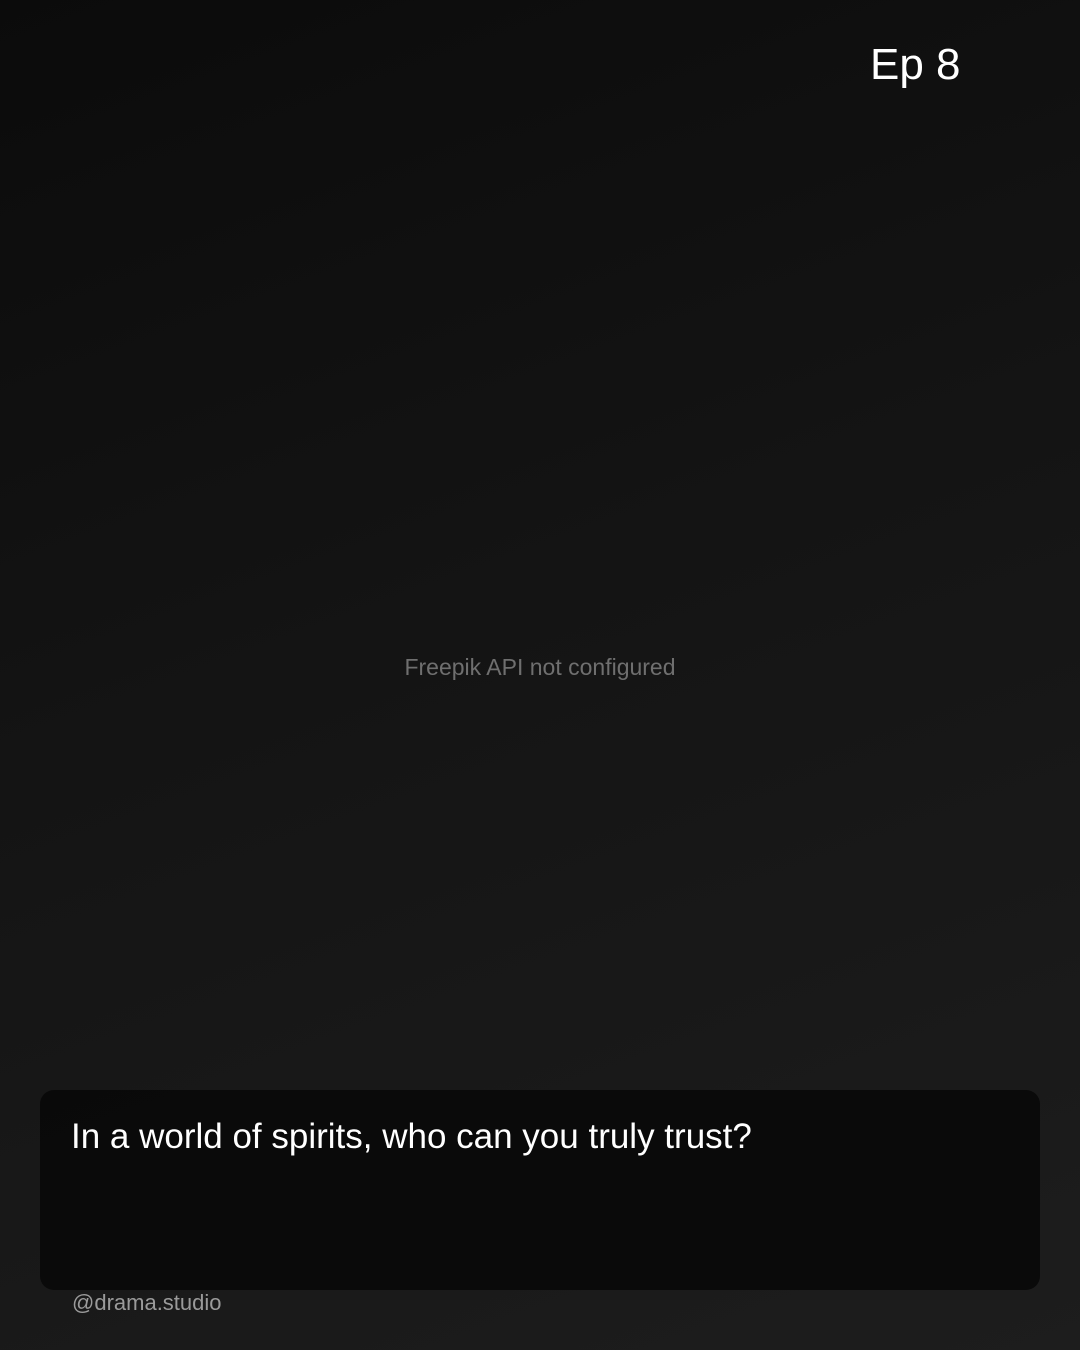 The height and width of the screenshot is (1350, 1080). Describe the element at coordinates (540, 667) in the screenshot. I see `image-placeholder-message: Freepik API not configured` at that location.